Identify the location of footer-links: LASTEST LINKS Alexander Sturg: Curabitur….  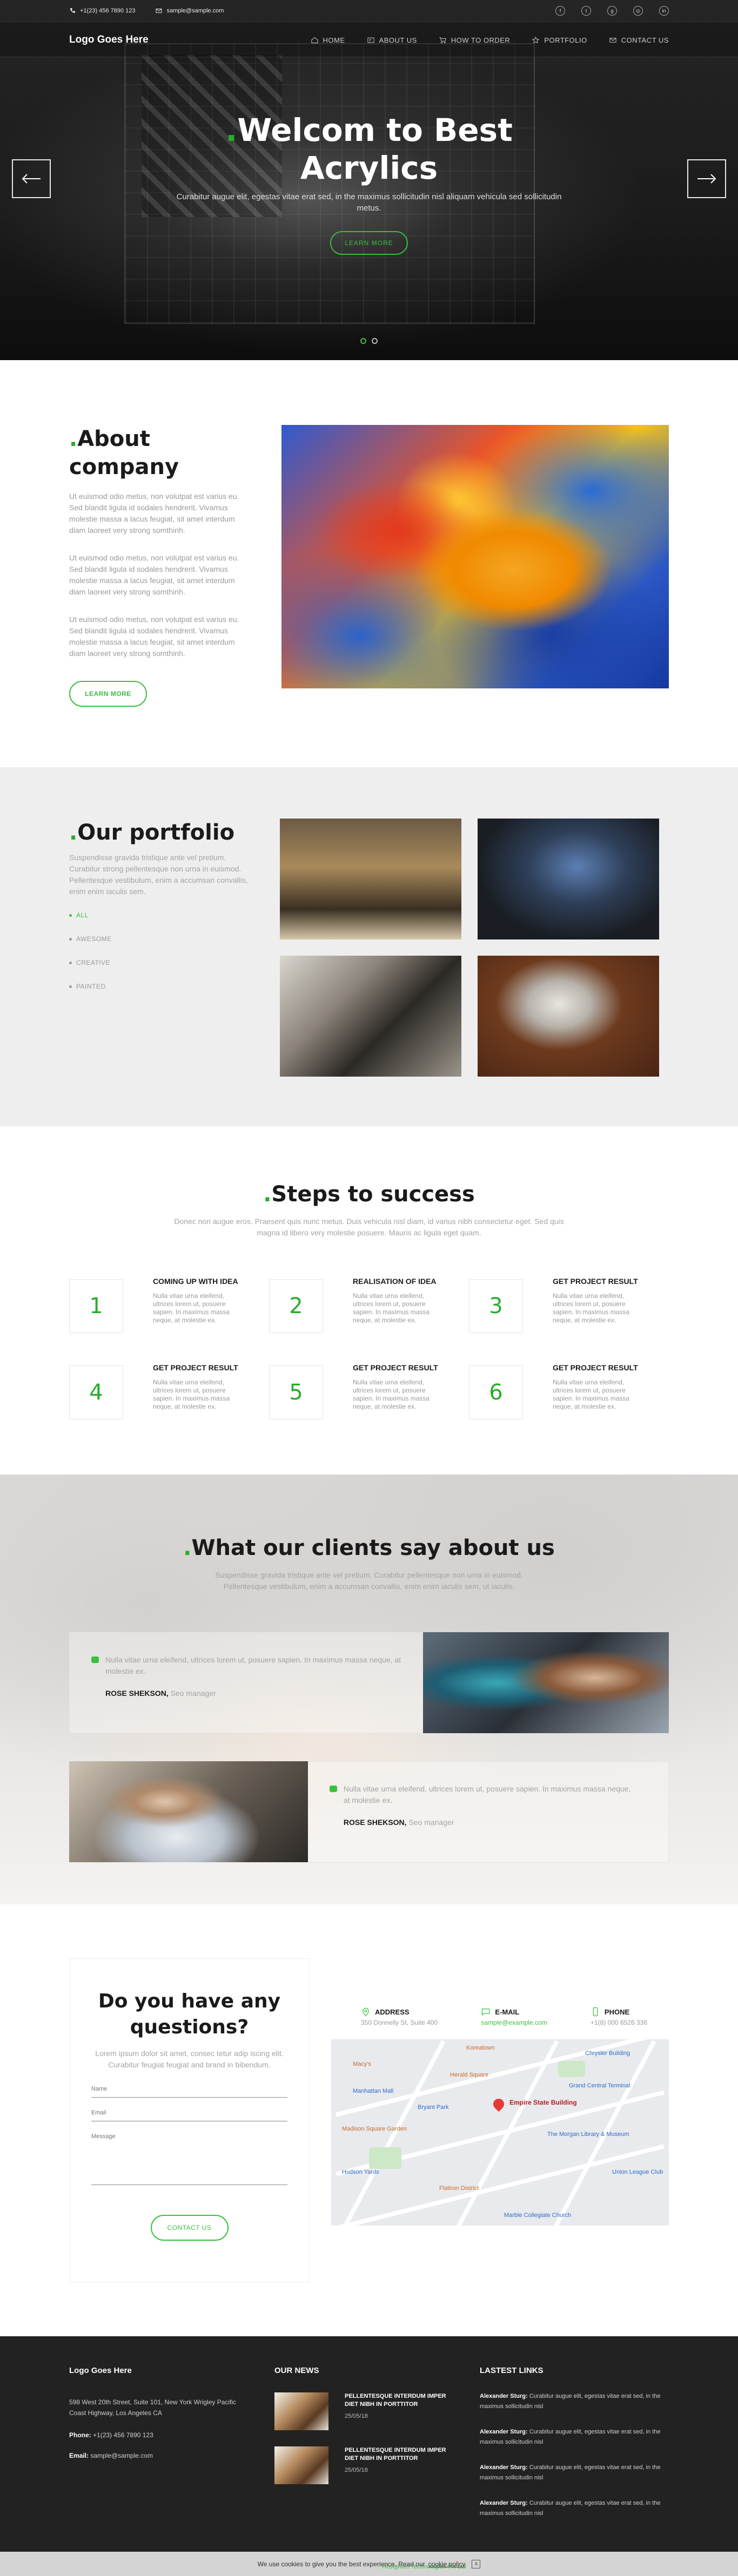
(574, 2450).